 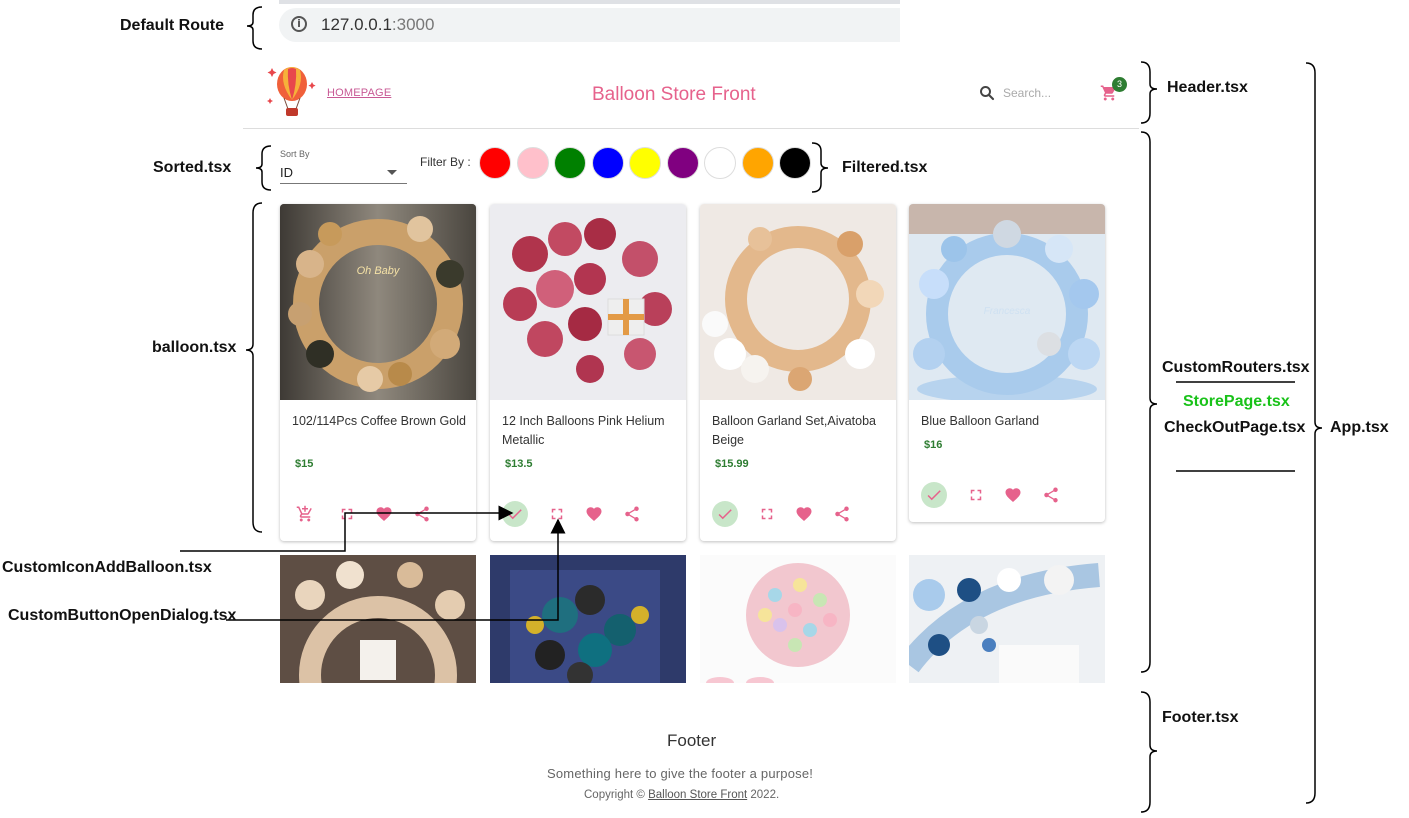 I want to click on footer-copyright: Copyright © Balloon Store Front 2022., so click(x=681, y=795).